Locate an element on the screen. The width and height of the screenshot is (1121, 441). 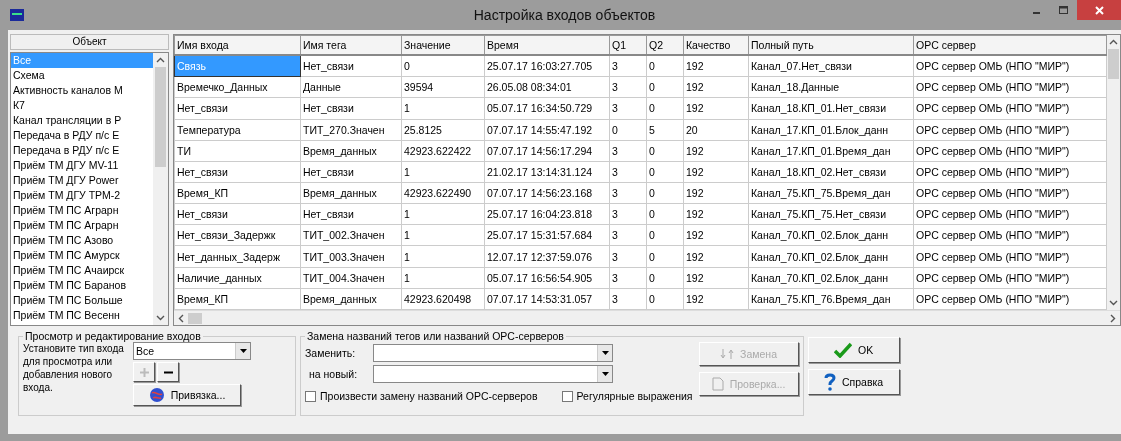
list-item: Приём ТМ ДГУ Power is located at coordinates (82, 180).